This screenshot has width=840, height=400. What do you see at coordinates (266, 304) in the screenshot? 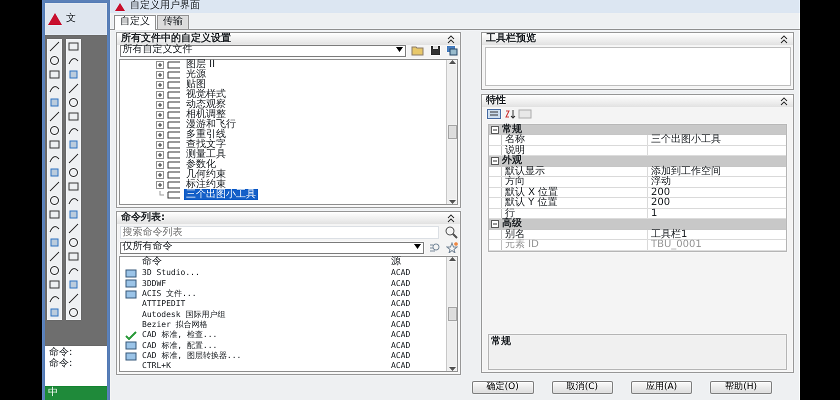
I see `command-name: ATTIPEDIT` at bounding box center [266, 304].